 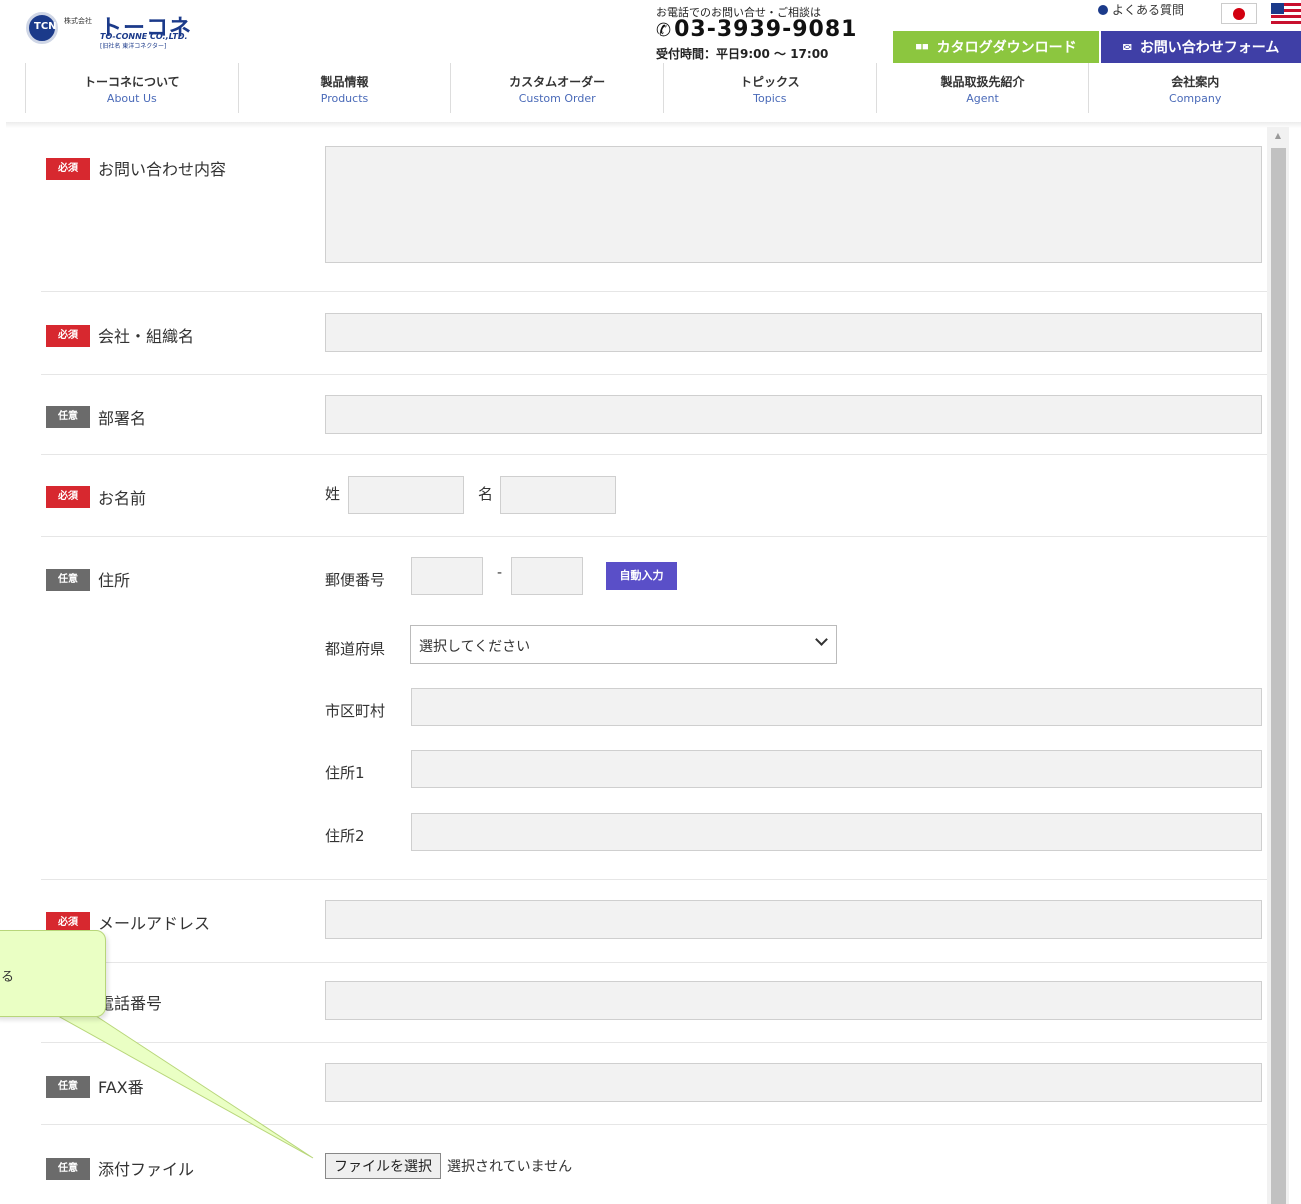 I want to click on company-input, so click(x=793, y=332).